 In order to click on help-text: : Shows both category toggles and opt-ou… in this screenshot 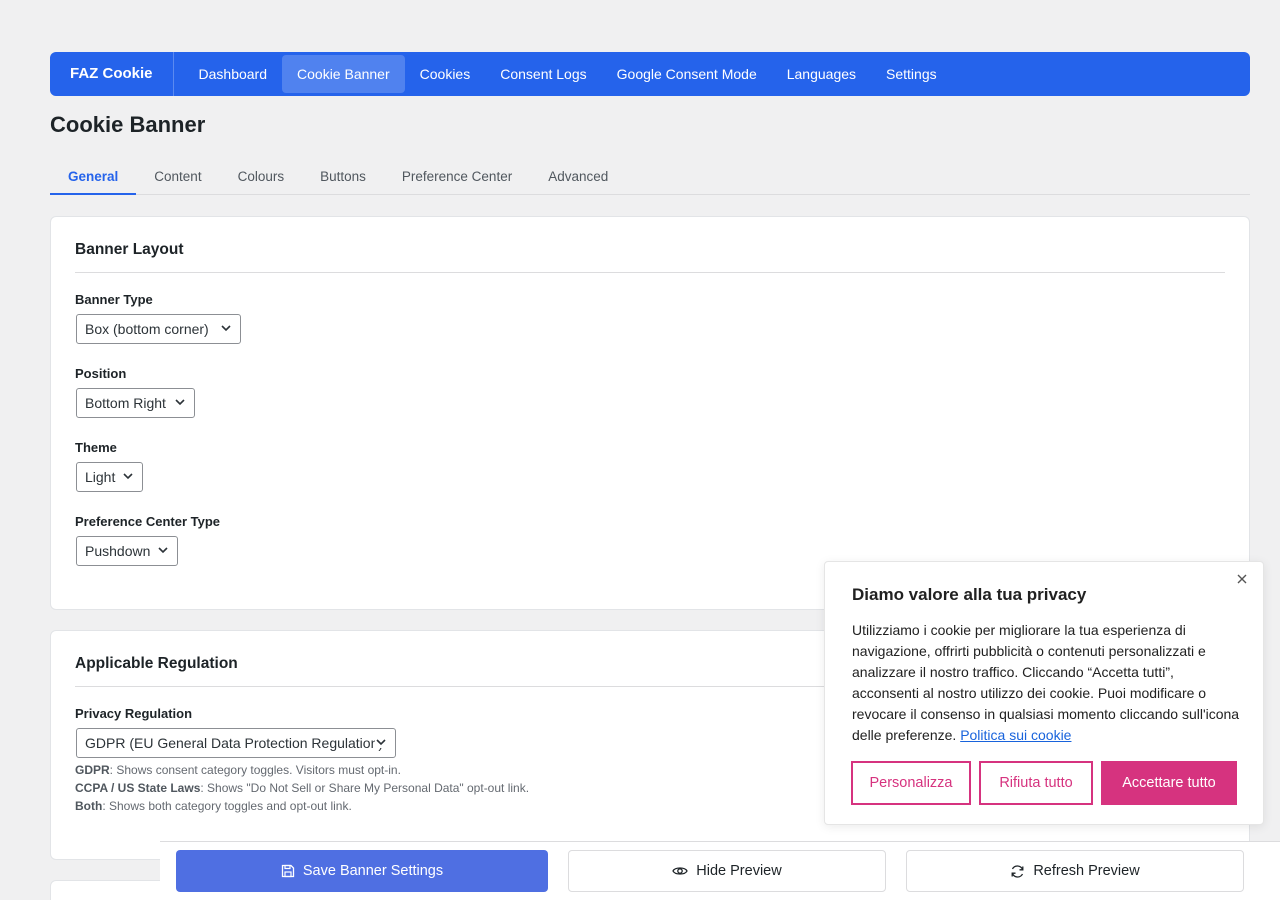, I will do `click(227, 806)`.